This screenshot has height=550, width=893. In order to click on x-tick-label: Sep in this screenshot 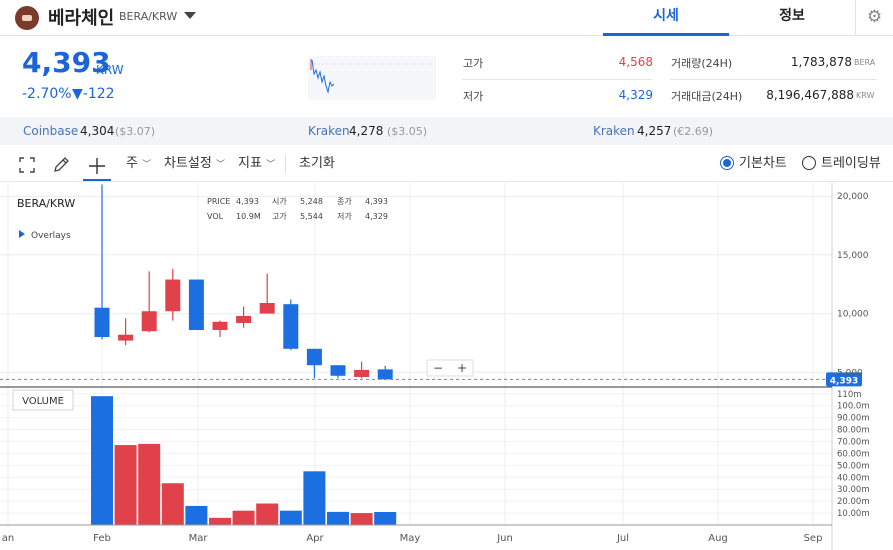, I will do `click(813, 538)`.